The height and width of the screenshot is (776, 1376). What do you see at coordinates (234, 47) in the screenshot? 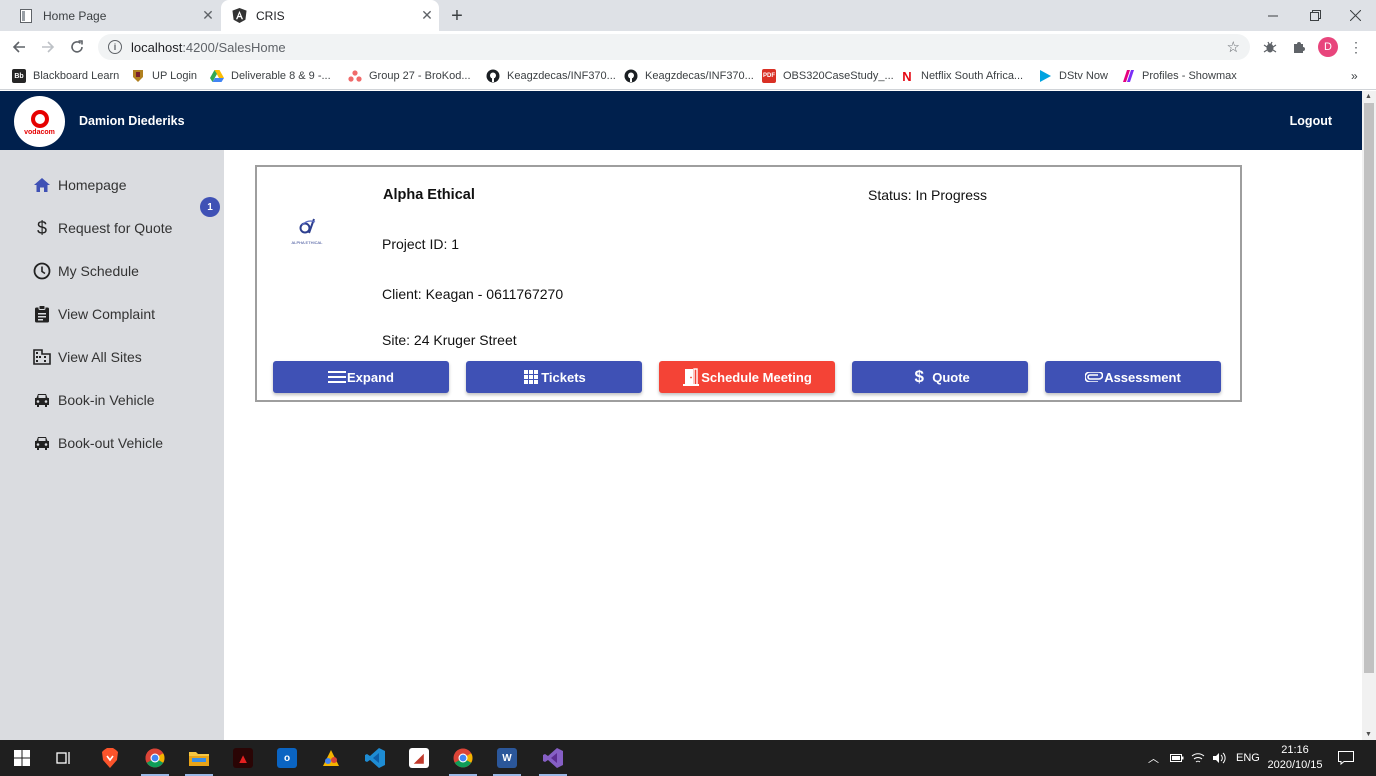
I see `url-path: :4200/SalesHome` at bounding box center [234, 47].